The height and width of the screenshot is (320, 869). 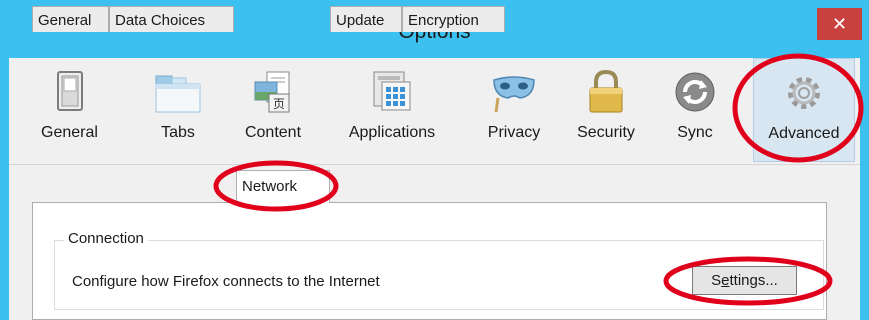 I want to click on toolbar-item-content: 页 Content, so click(x=273, y=110).